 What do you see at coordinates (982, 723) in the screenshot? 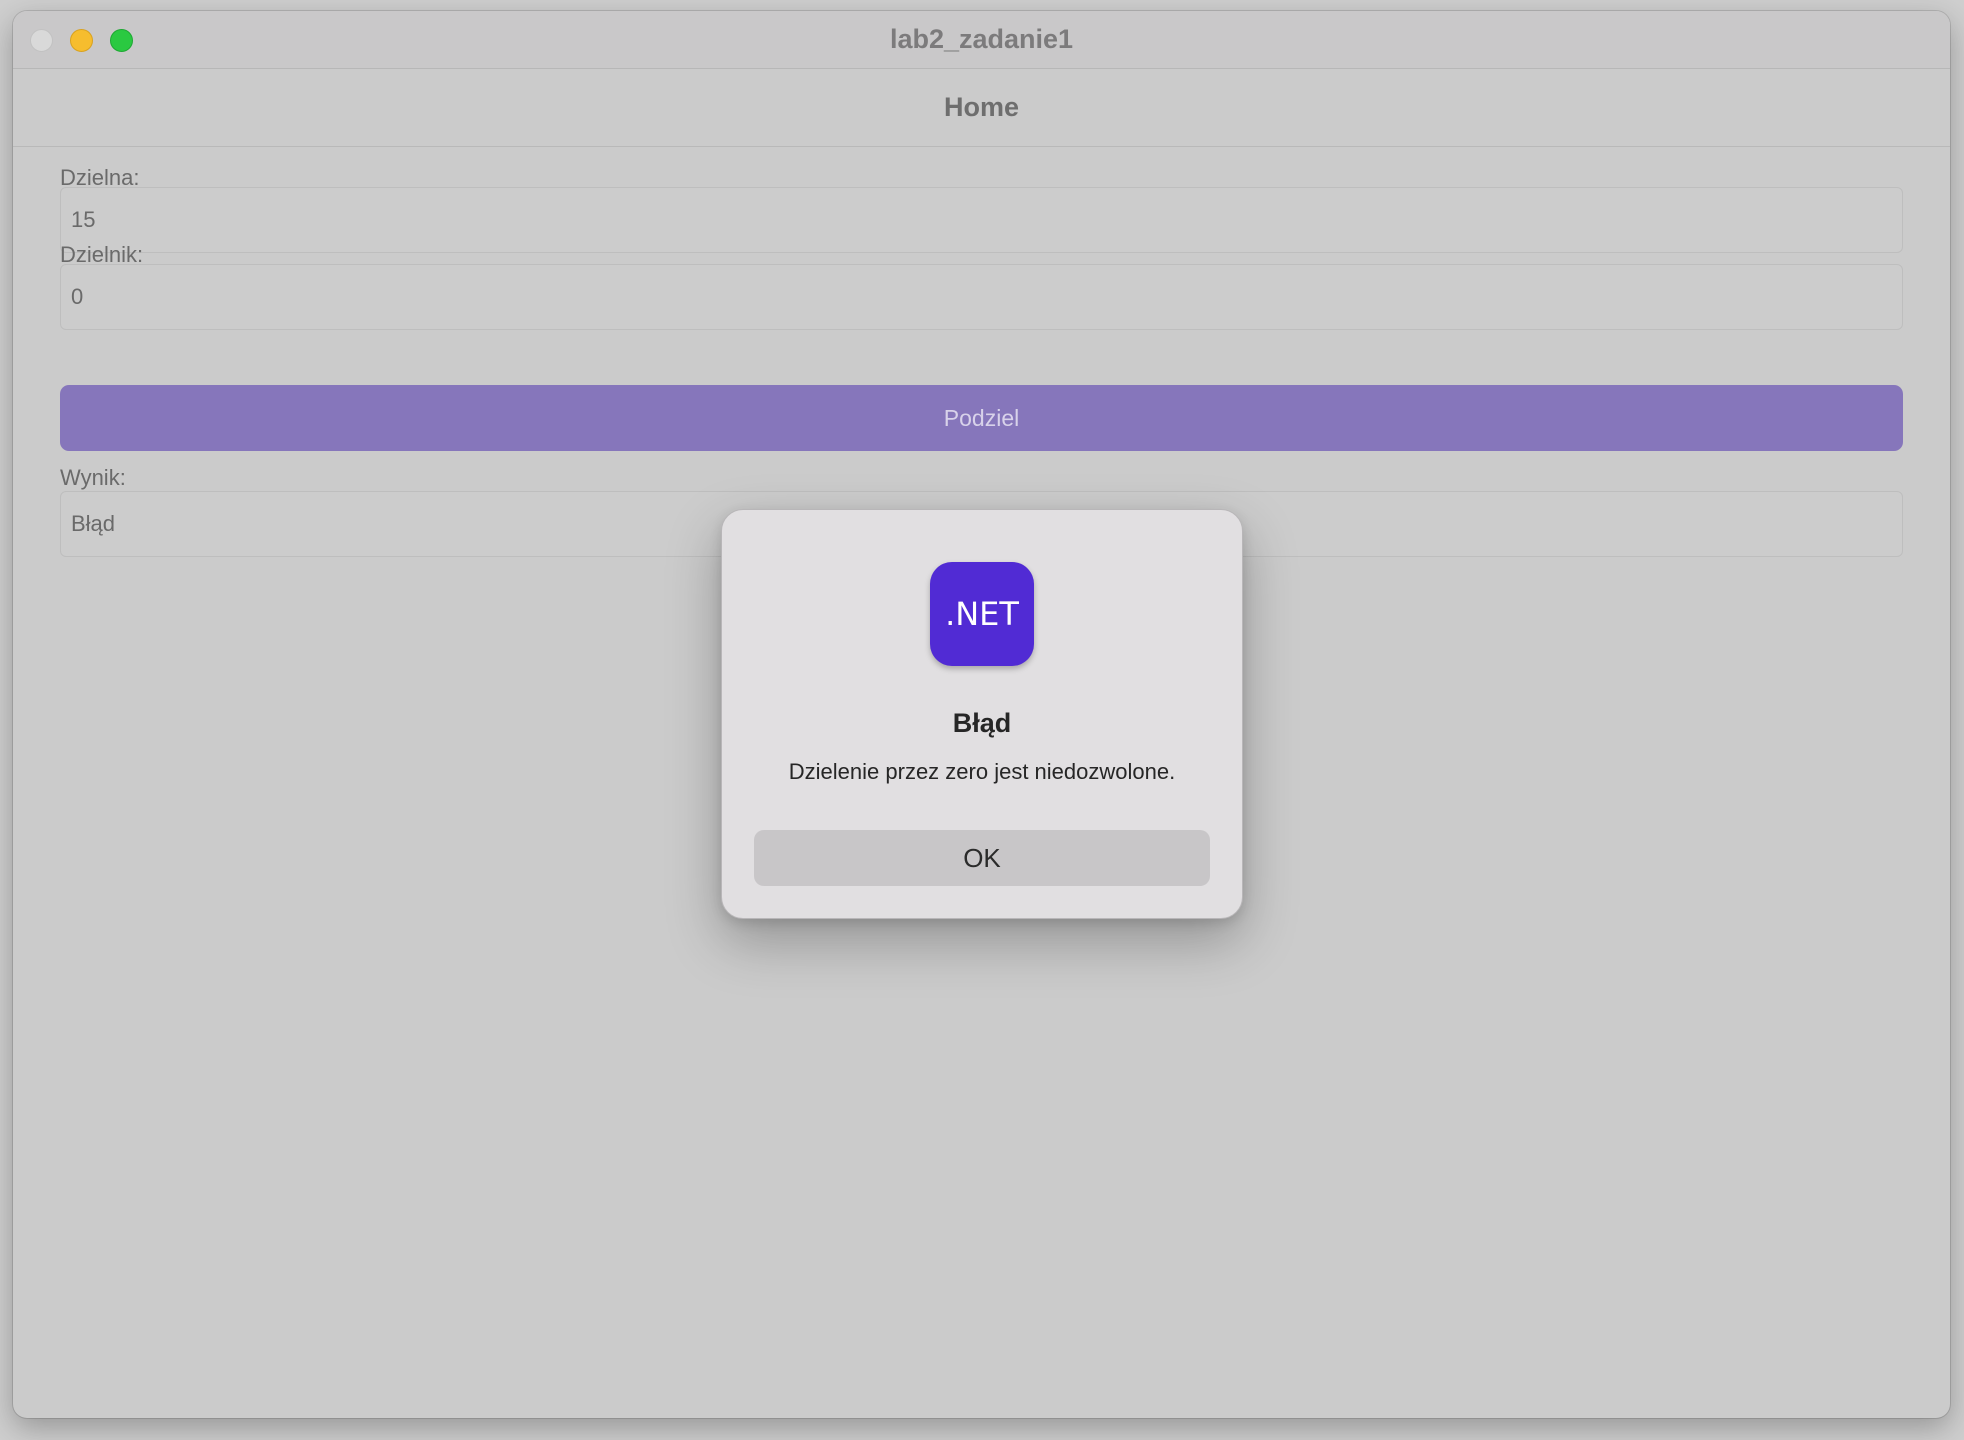
I see `alert-title: Błąd` at bounding box center [982, 723].